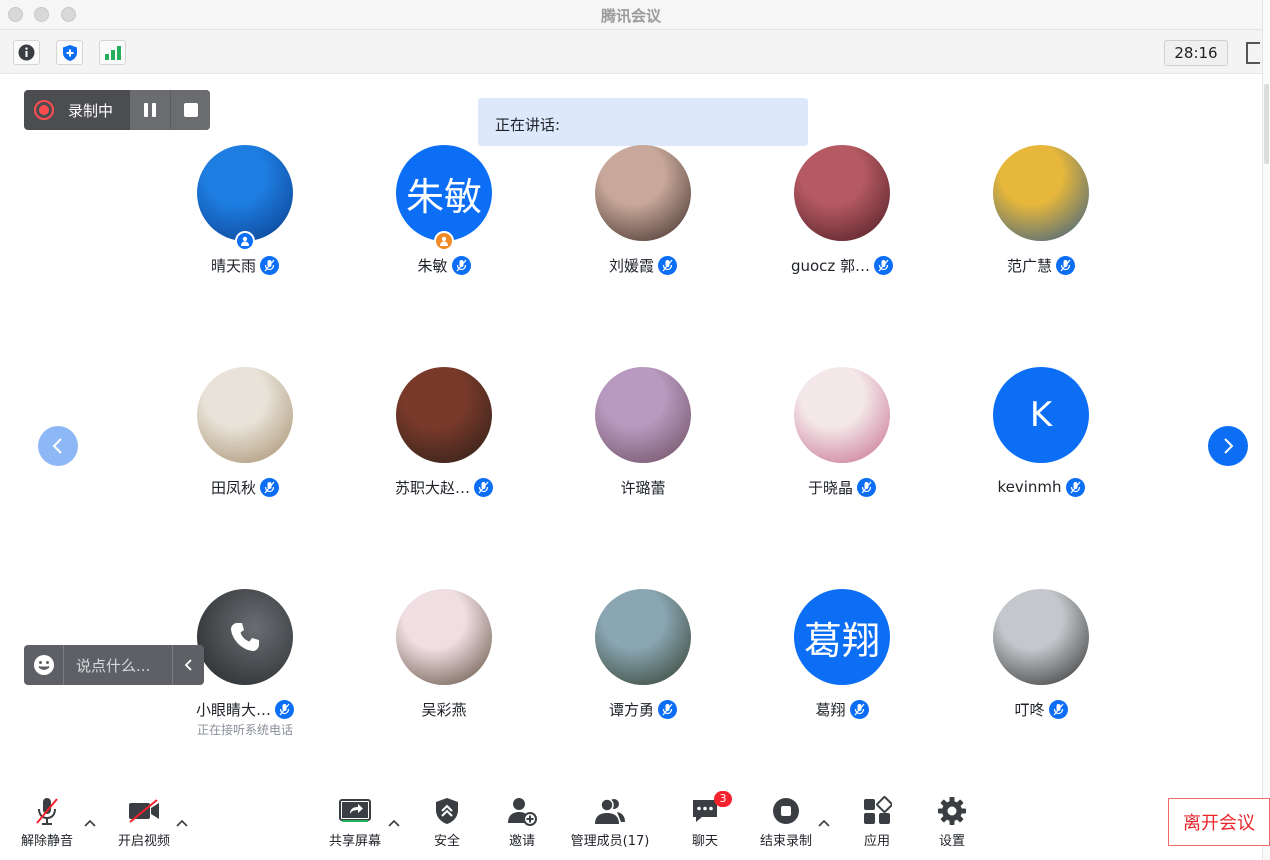  I want to click on participant-tile: 于晓晶, so click(842, 437).